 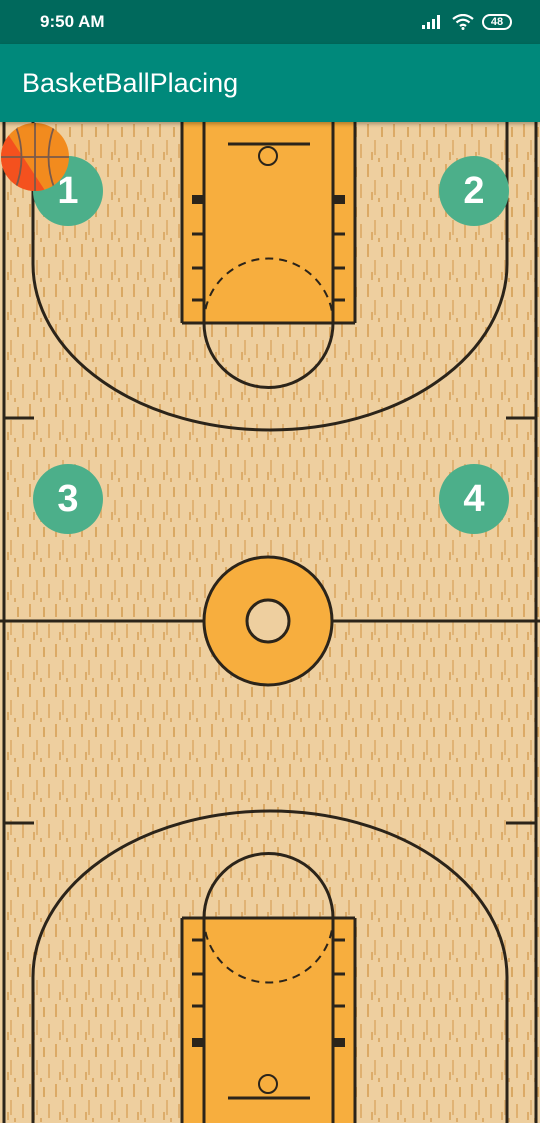 I want to click on position-4-button: 4, so click(x=474, y=499).